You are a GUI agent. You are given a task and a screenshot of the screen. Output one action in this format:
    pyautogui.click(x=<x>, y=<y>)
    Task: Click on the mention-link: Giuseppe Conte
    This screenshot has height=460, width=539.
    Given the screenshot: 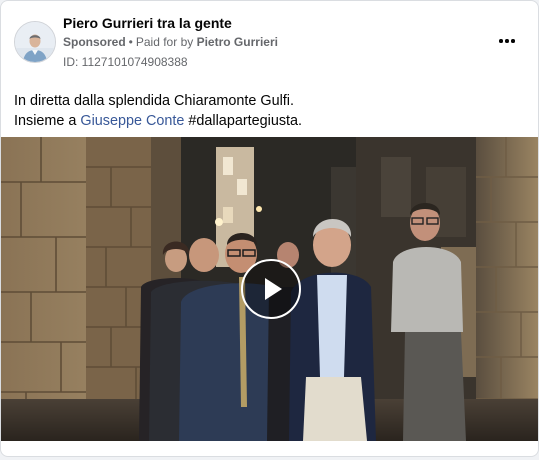 What is the action you would take?
    pyautogui.click(x=132, y=121)
    